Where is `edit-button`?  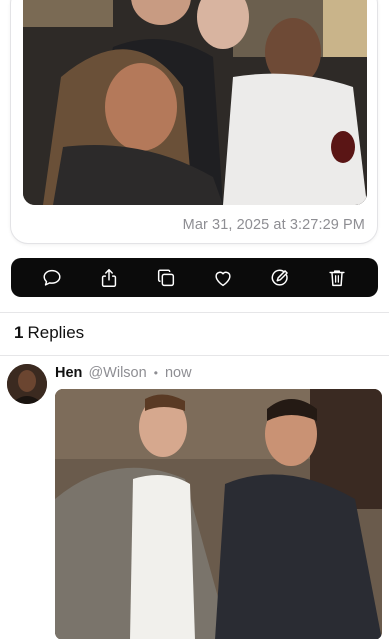
edit-button is located at coordinates (280, 278).